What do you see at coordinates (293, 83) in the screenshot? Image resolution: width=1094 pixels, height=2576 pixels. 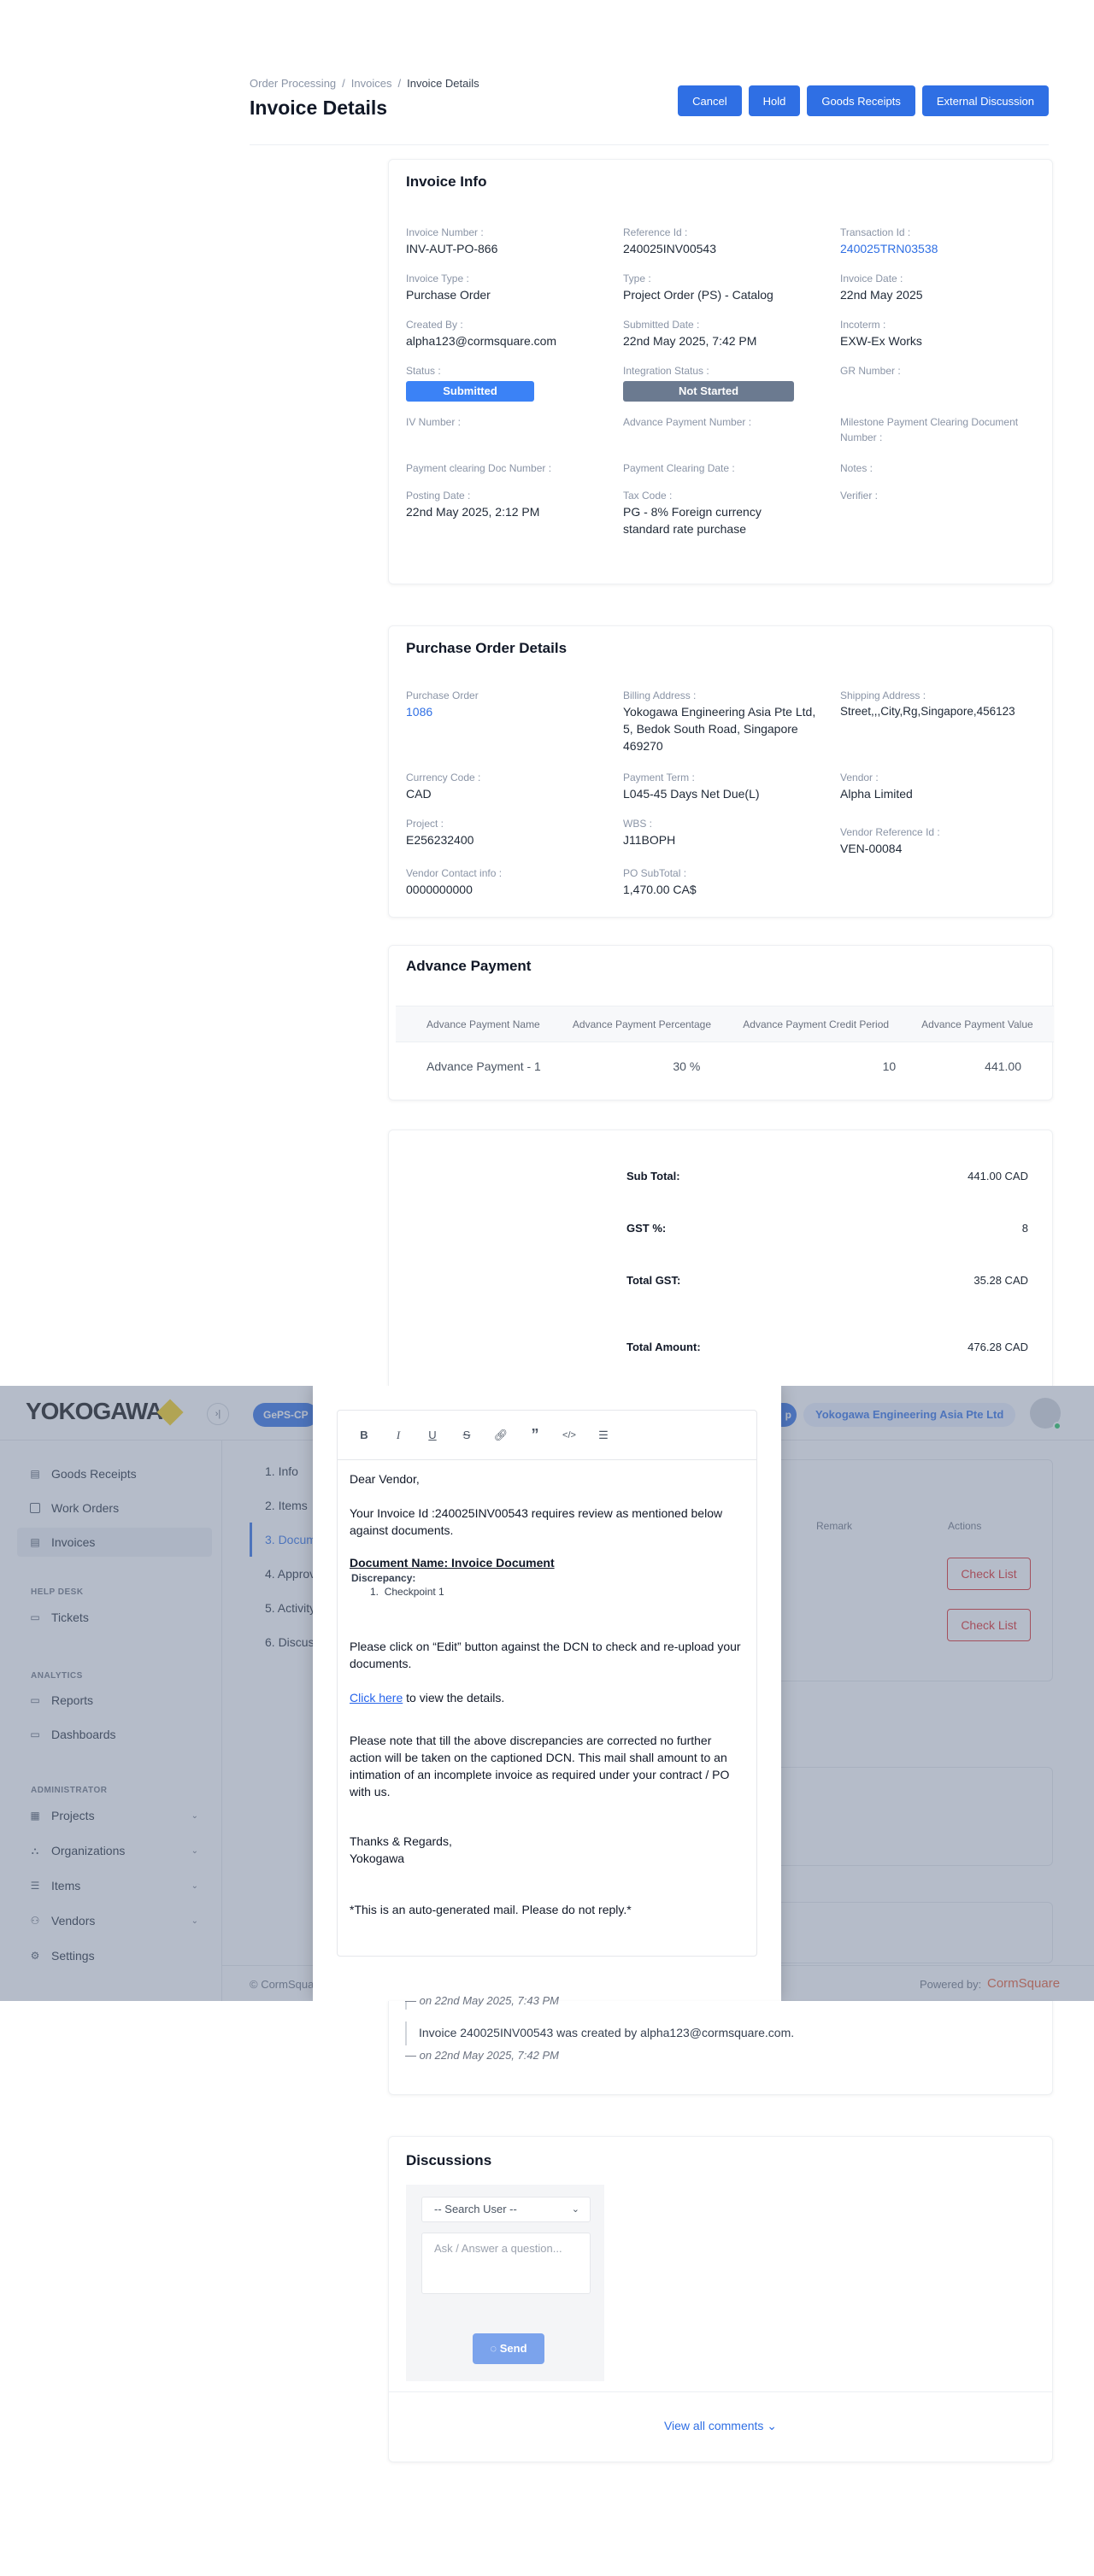 I see `breadcrumb-order-processing: Order Processing` at bounding box center [293, 83].